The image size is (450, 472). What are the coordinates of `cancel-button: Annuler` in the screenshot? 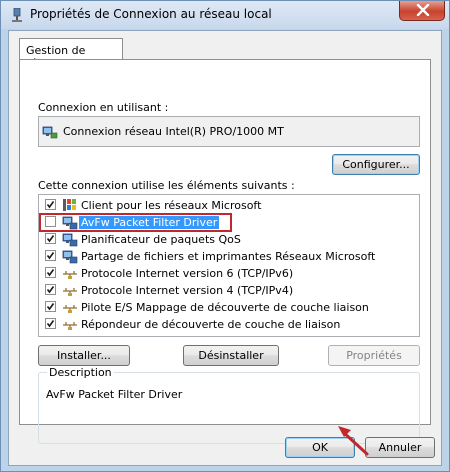 It's located at (400, 447).